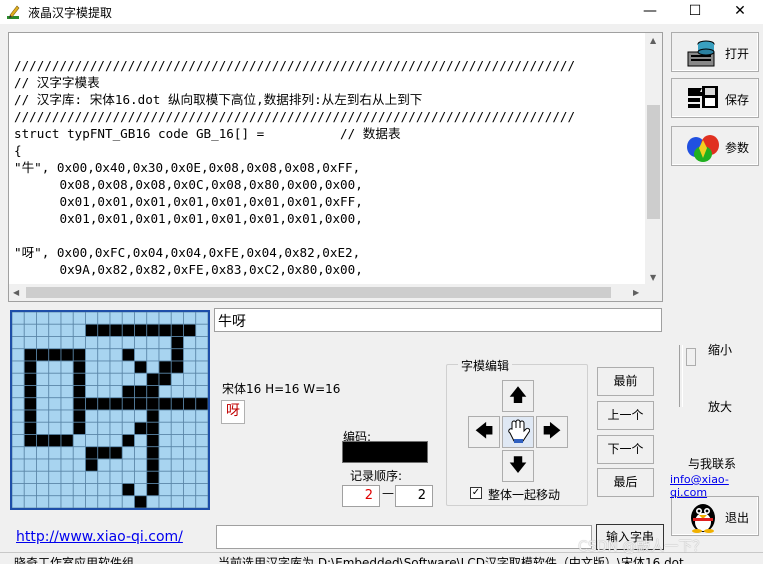  I want to click on move-up-button: 🡅, so click(518, 396).